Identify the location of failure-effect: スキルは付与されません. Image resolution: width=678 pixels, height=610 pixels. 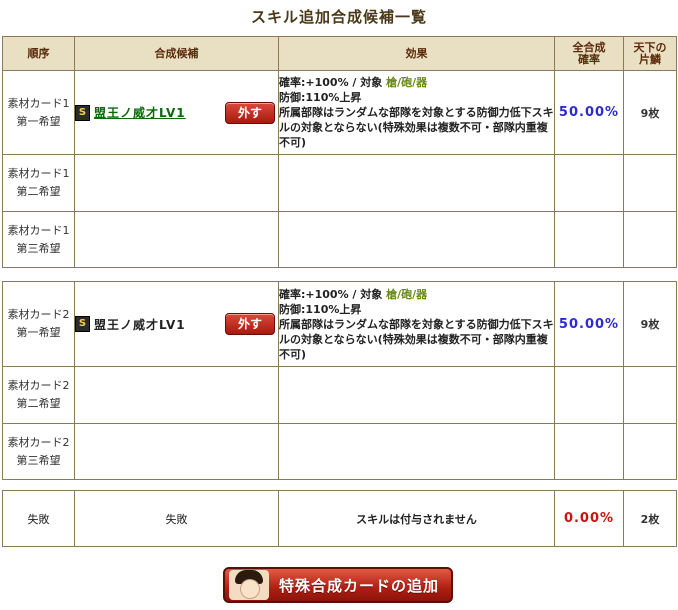
(416, 518).